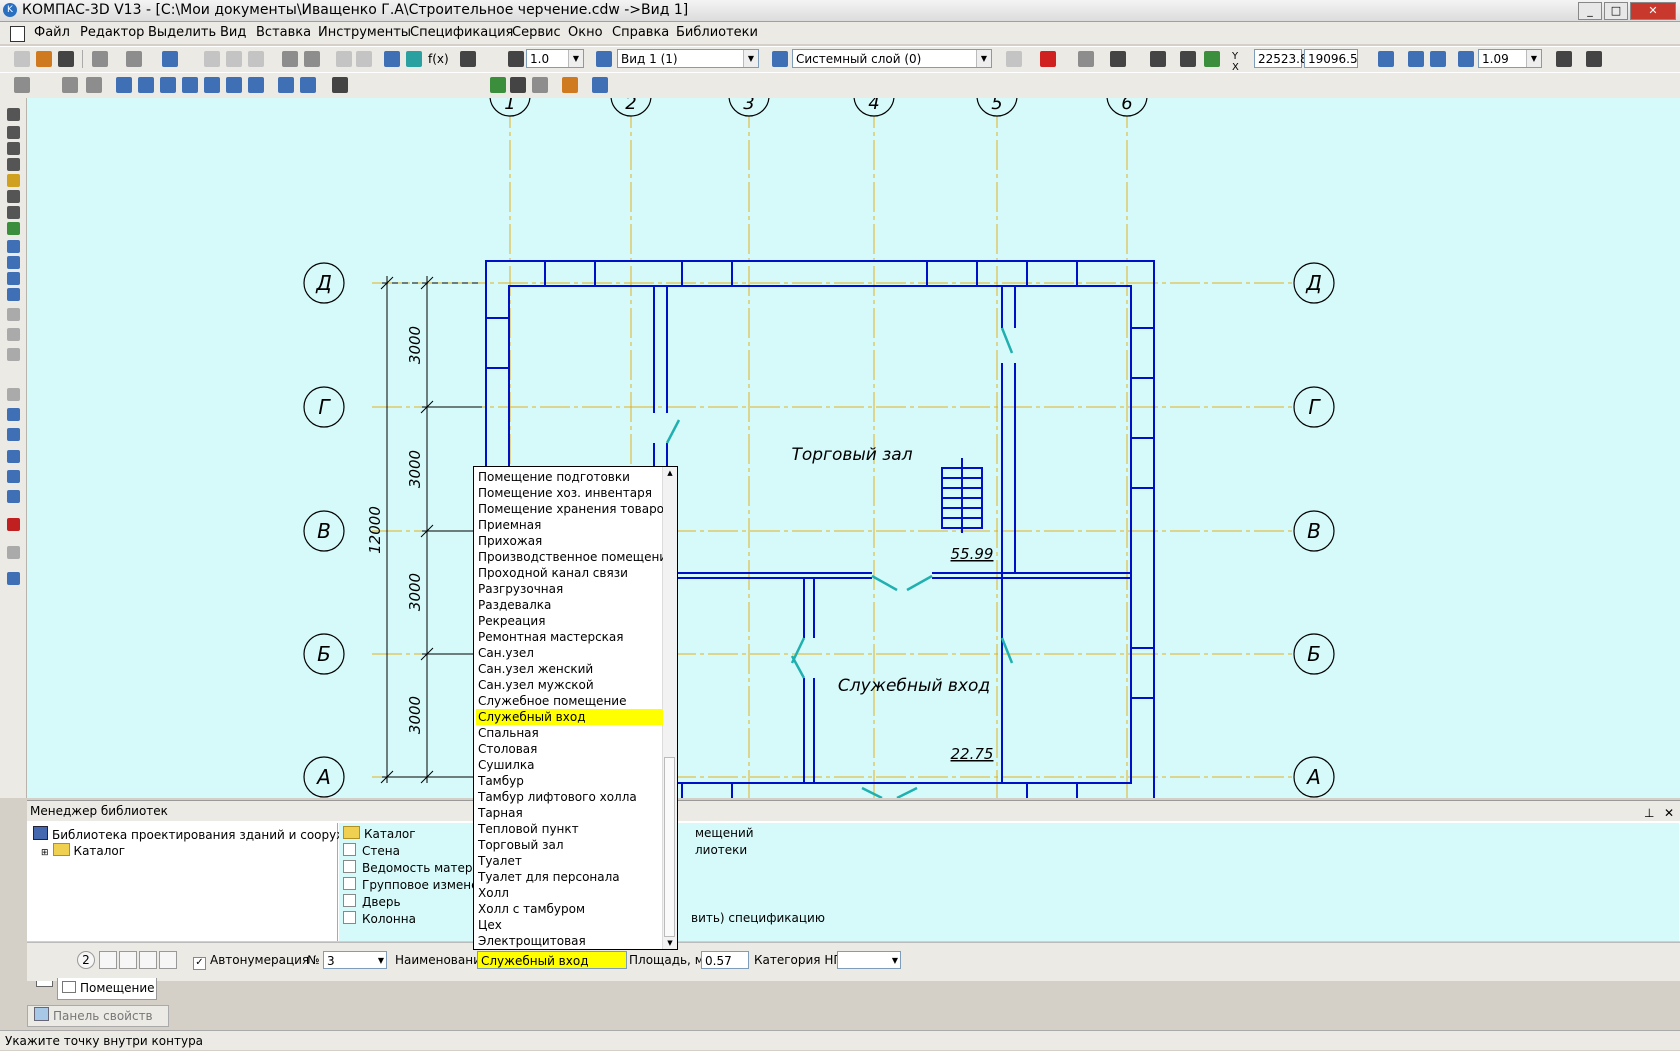  I want to click on save-icon, so click(66, 59).